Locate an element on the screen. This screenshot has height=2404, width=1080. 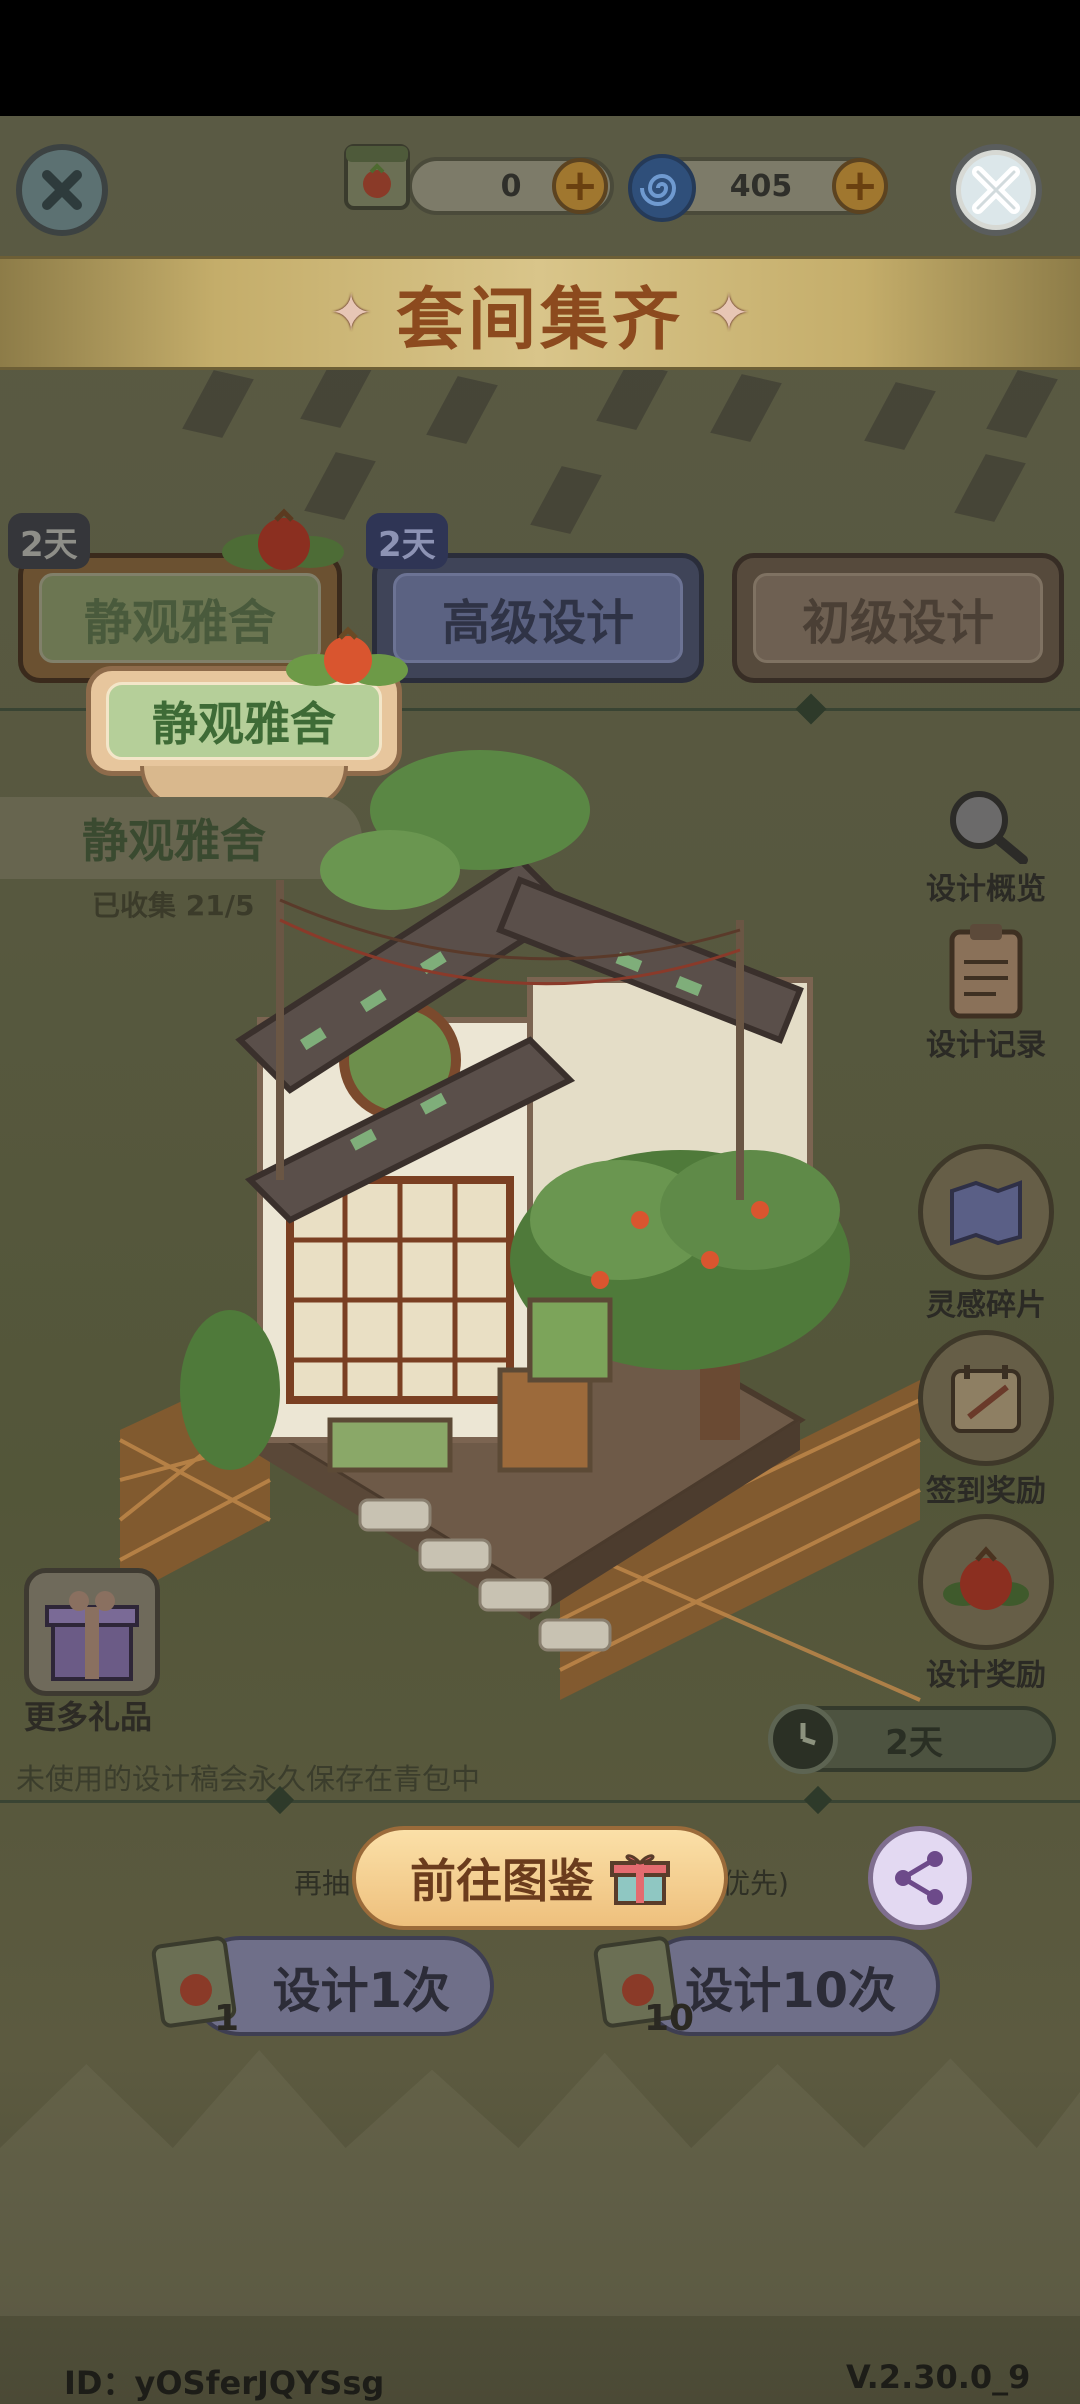
tab-label: 静观雅舍 is located at coordinates (180, 618).